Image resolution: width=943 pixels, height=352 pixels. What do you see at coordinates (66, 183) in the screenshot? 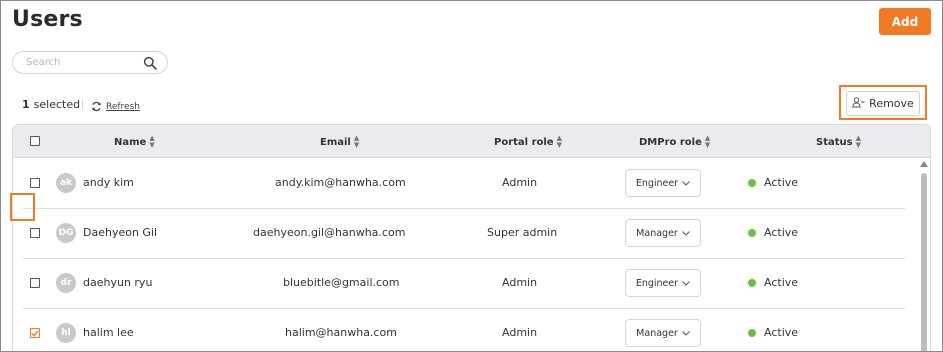
I see `avatar: ak` at bounding box center [66, 183].